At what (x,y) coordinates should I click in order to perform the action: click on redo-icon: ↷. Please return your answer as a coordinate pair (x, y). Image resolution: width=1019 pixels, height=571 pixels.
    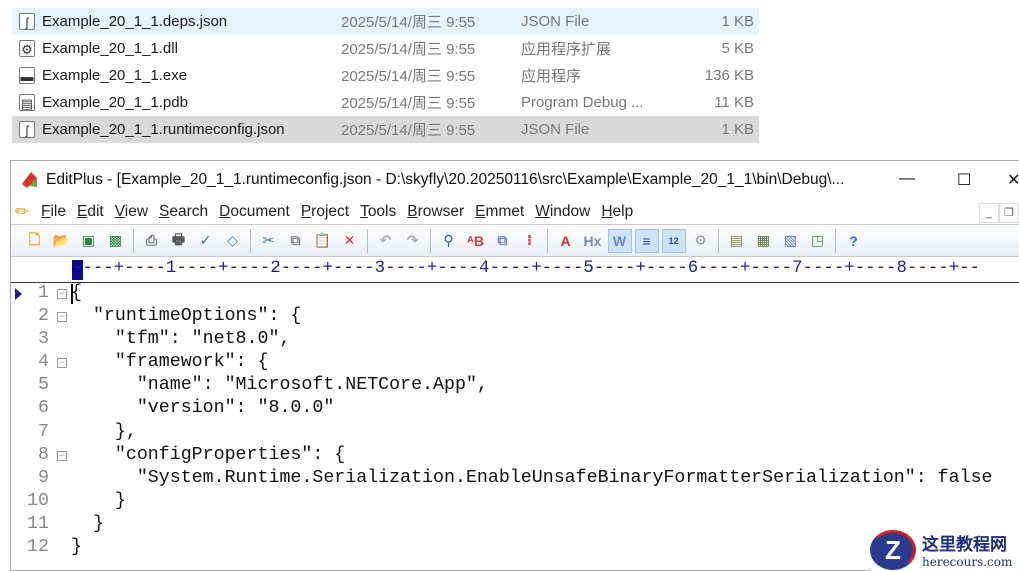
    Looking at the image, I should click on (413, 241).